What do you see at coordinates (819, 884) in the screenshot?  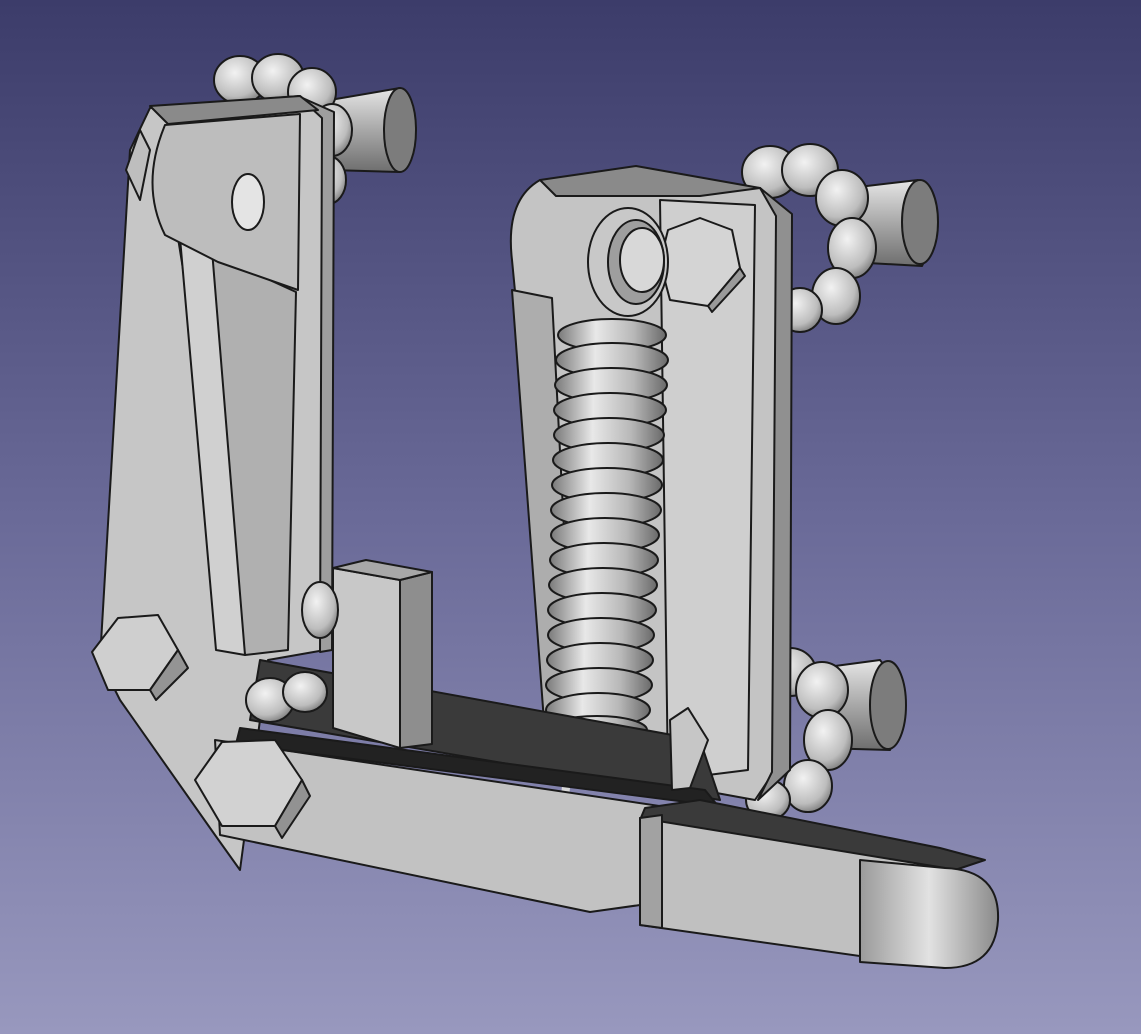 I see `lever-foot` at bounding box center [819, 884].